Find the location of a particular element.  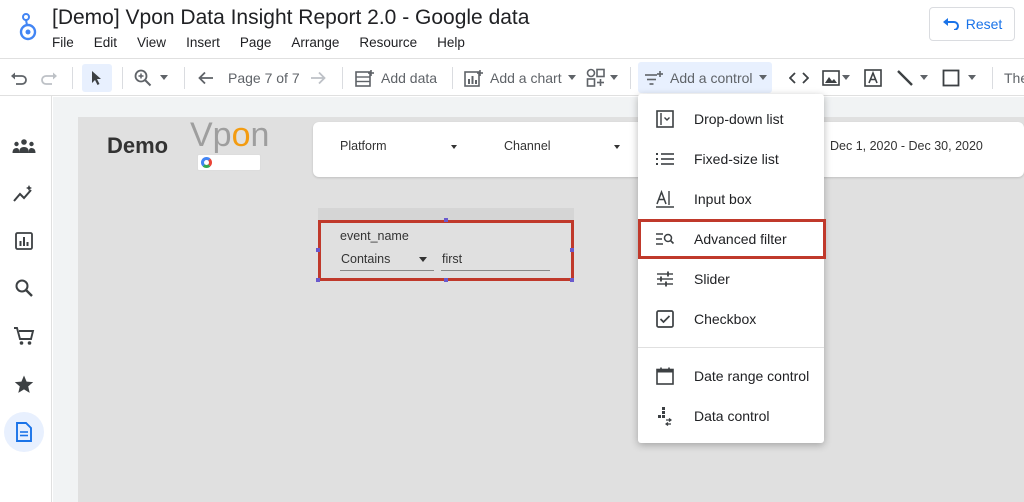

undo-icon is located at coordinates (19, 78).